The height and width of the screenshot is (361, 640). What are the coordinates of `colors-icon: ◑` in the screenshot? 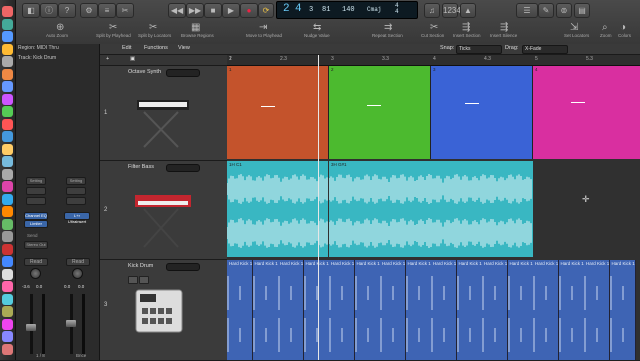 It's located at (623, 27).